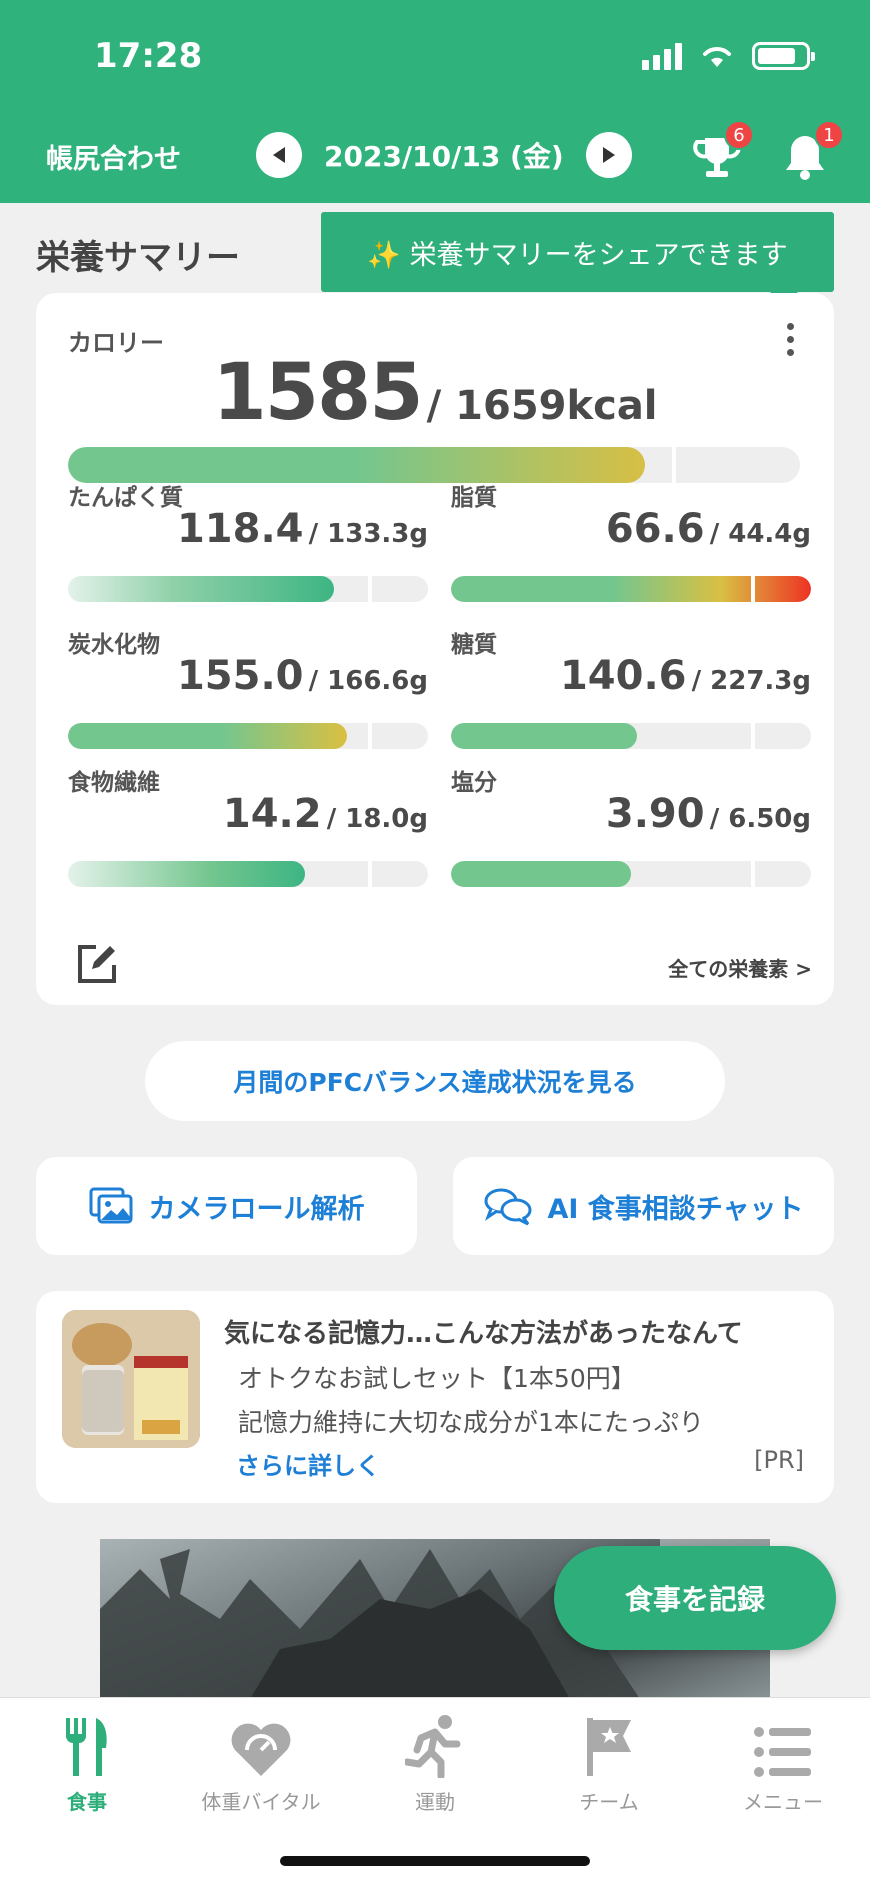 Image resolution: width=870 pixels, height=1882 pixels. What do you see at coordinates (474, 783) in the screenshot?
I see `nutrient-salt-label: 塩分` at bounding box center [474, 783].